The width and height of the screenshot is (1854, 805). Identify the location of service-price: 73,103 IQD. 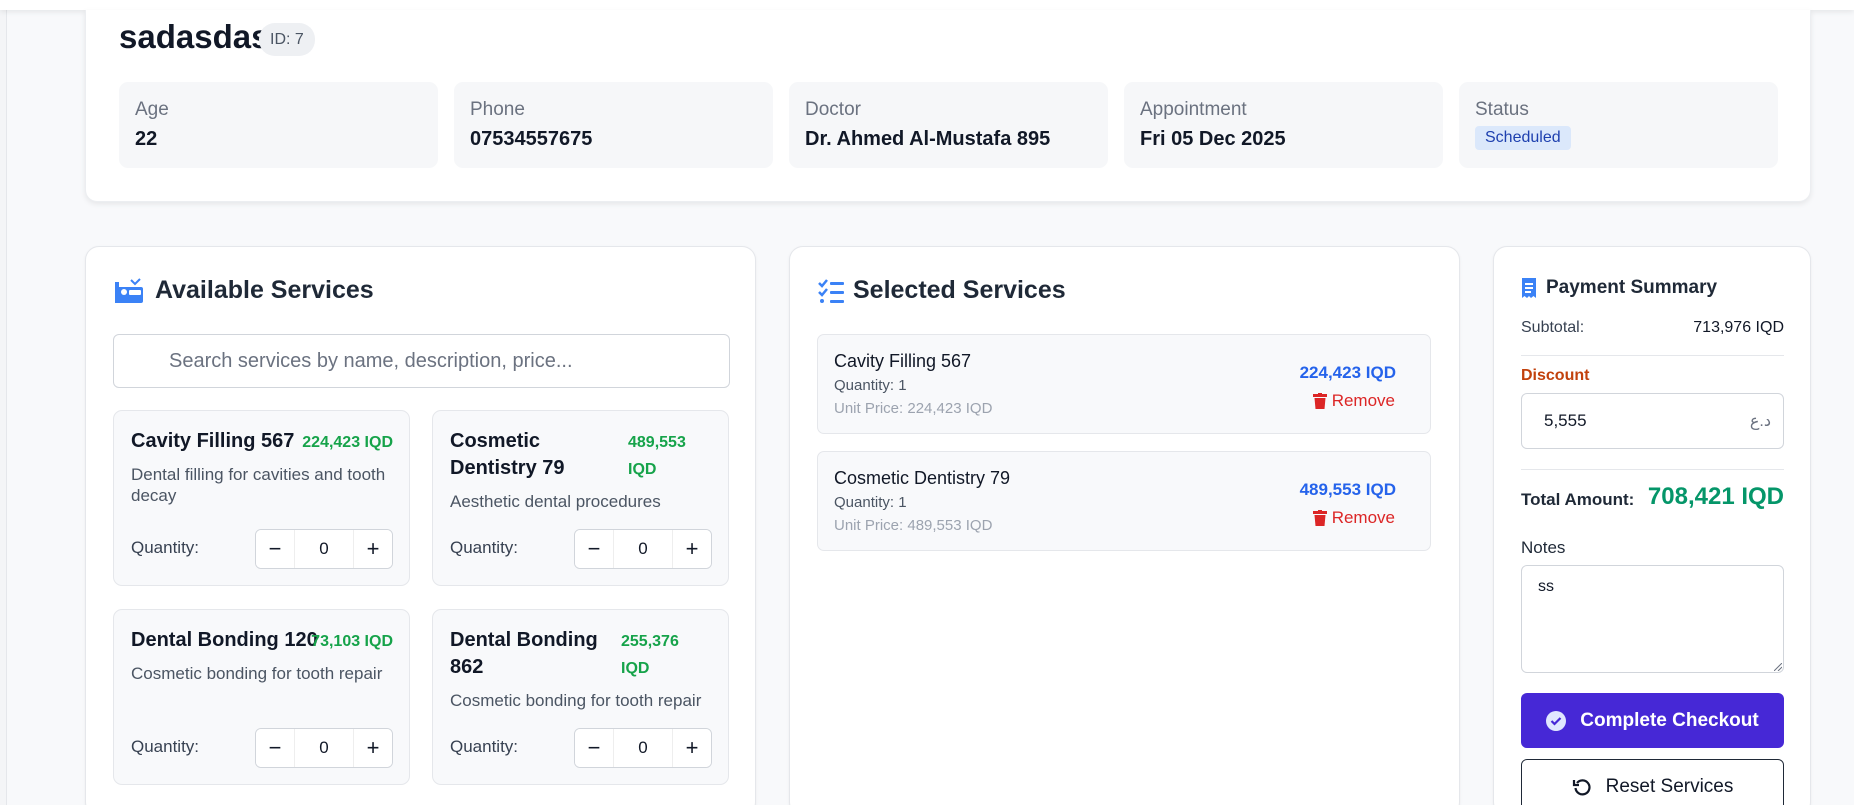
(352, 641).